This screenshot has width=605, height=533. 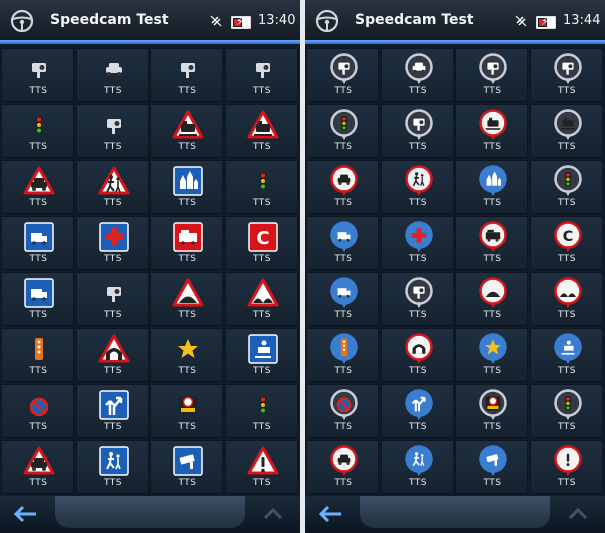 I want to click on tram-warning-icon, so click(x=262, y=124).